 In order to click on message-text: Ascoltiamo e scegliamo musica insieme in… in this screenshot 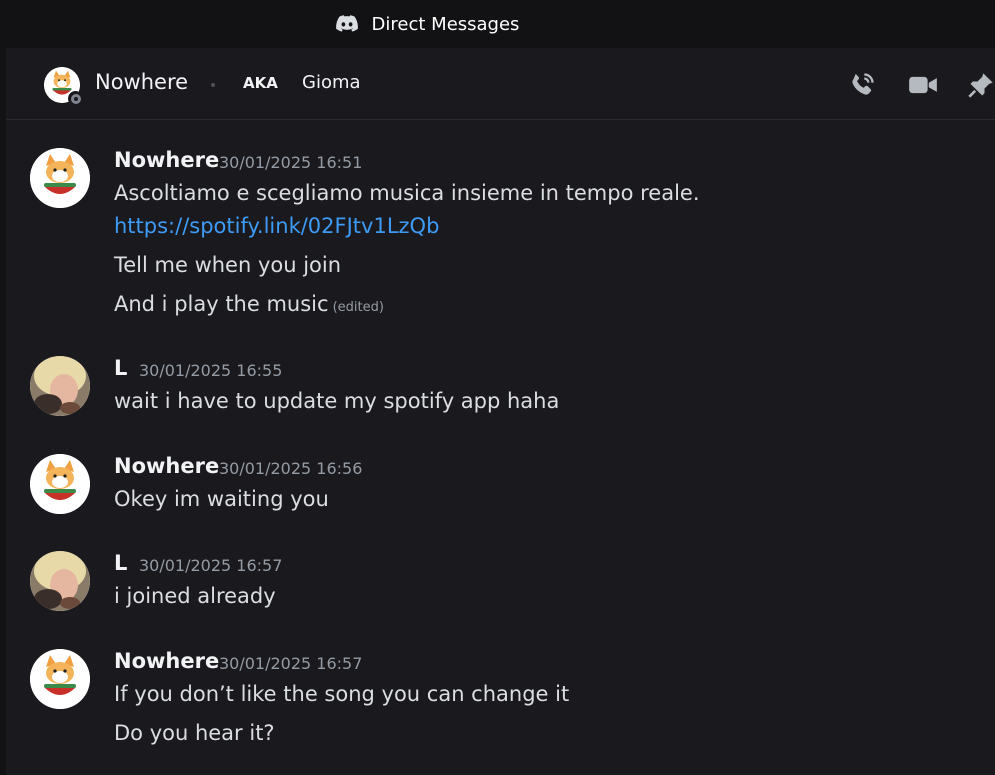, I will do `click(407, 193)`.